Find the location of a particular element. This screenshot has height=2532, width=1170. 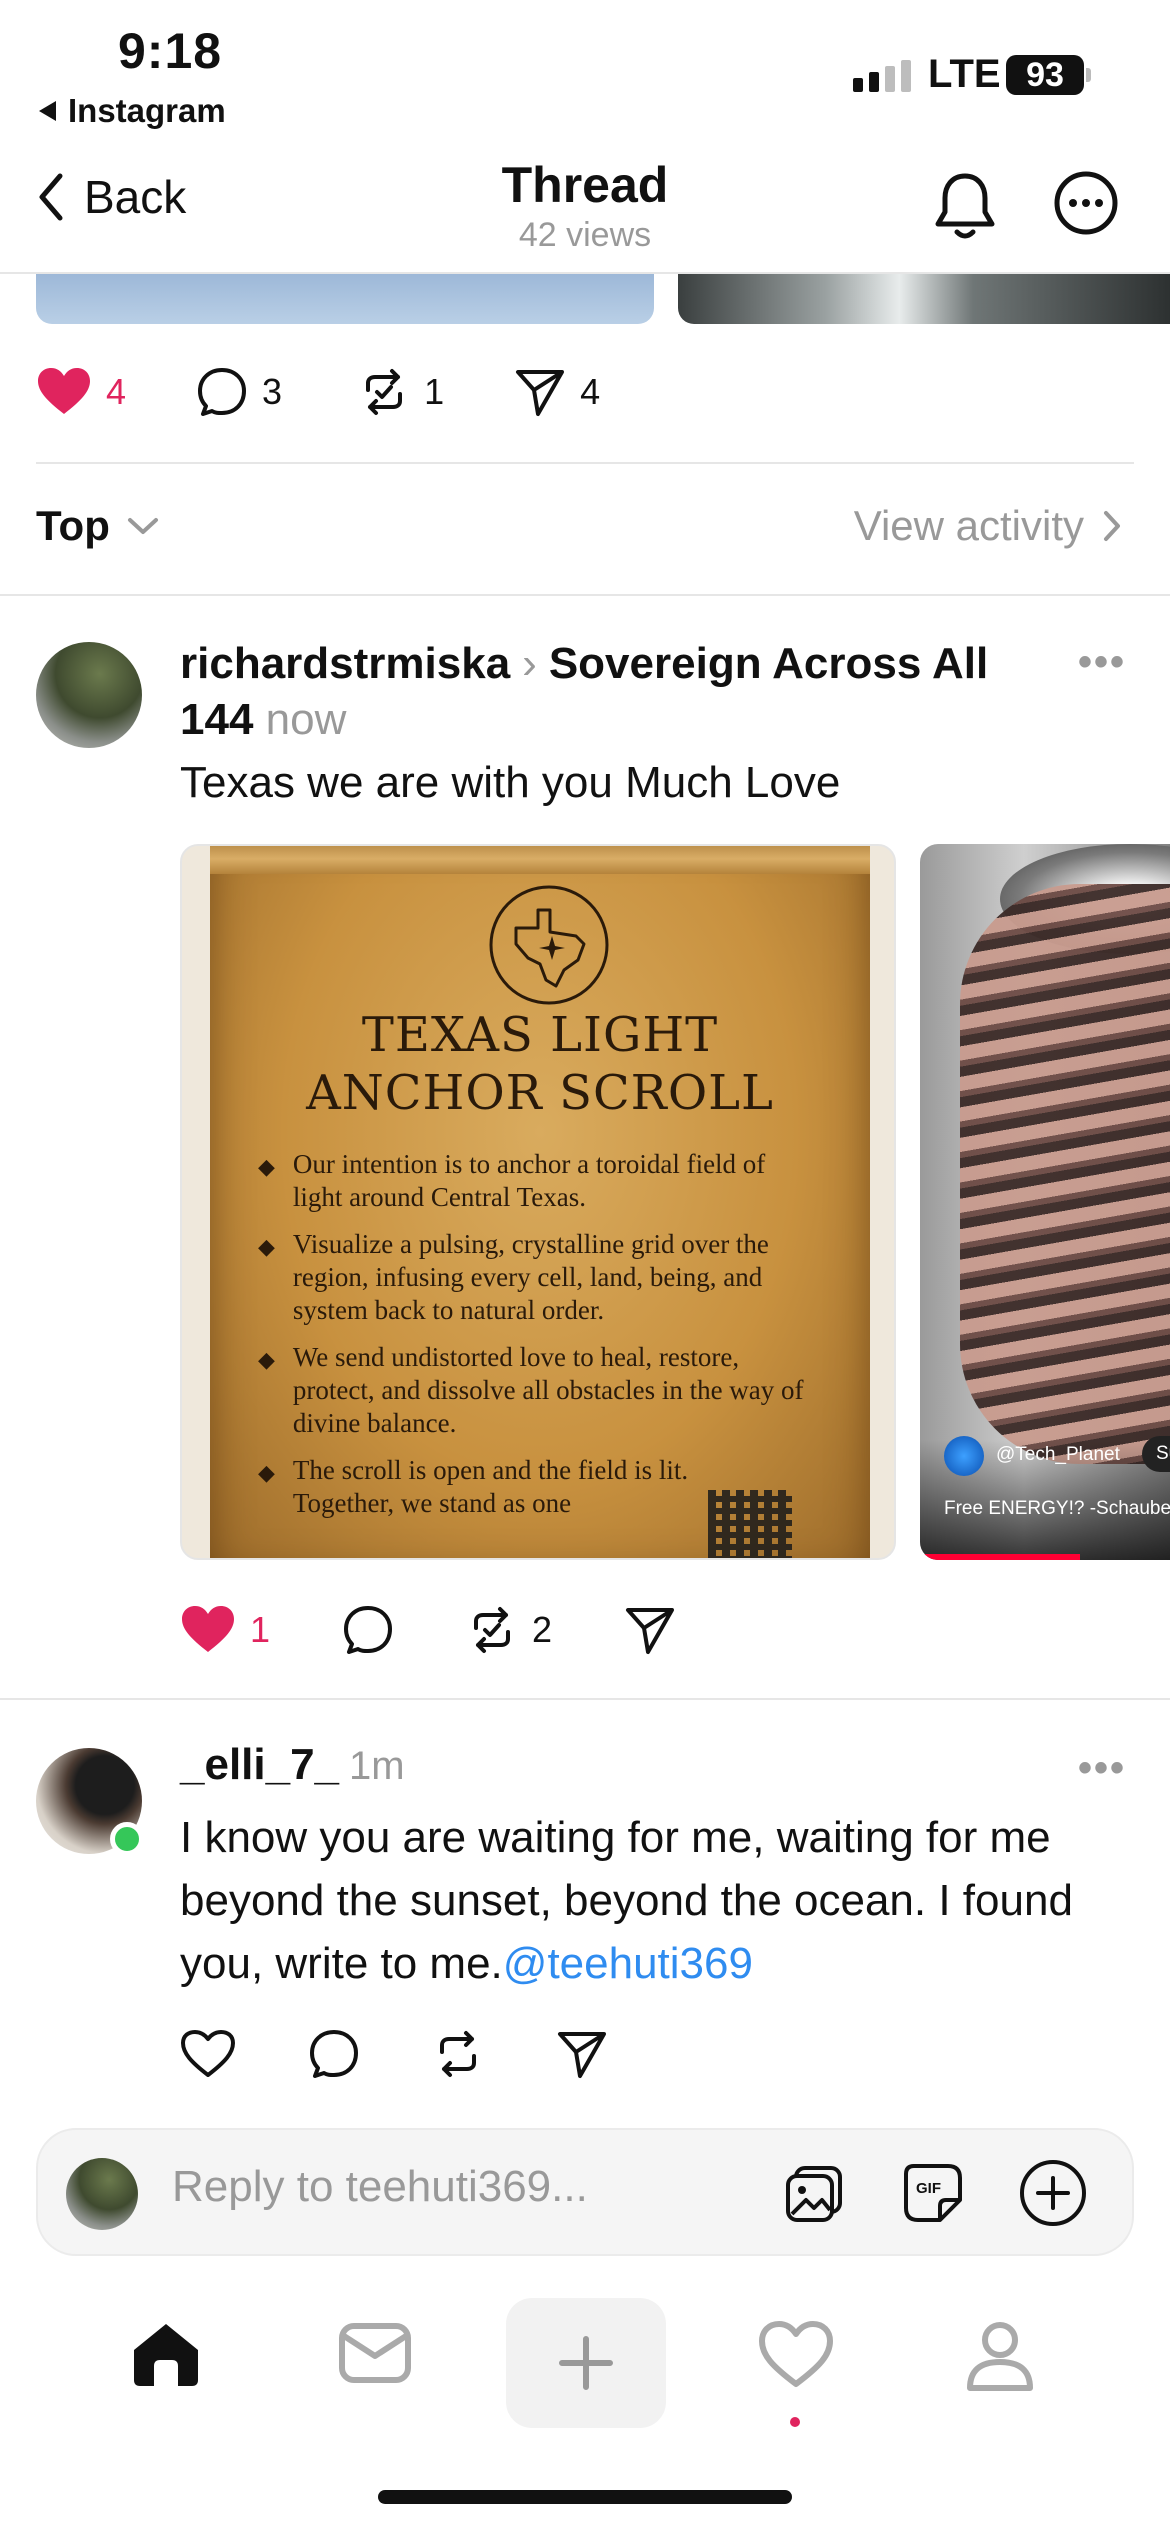

subscribe-badge: Su is located at coordinates (1156, 1454).